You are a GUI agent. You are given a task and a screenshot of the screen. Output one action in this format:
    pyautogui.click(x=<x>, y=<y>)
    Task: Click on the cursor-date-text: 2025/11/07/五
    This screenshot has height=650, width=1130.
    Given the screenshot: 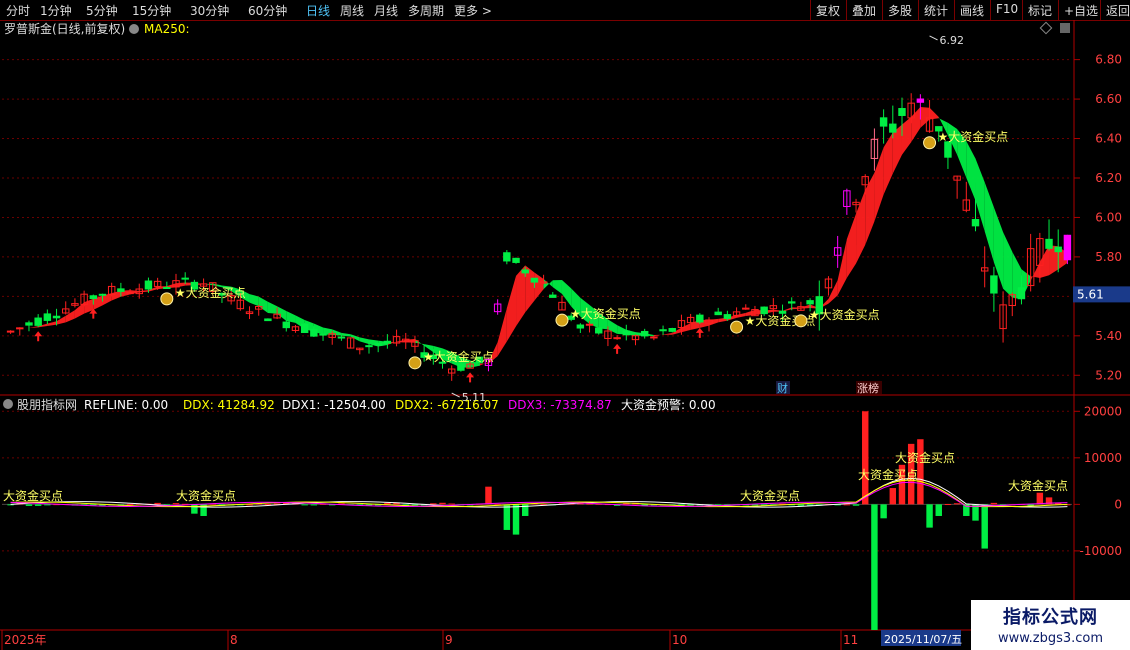 What is the action you would take?
    pyautogui.click(x=923, y=639)
    